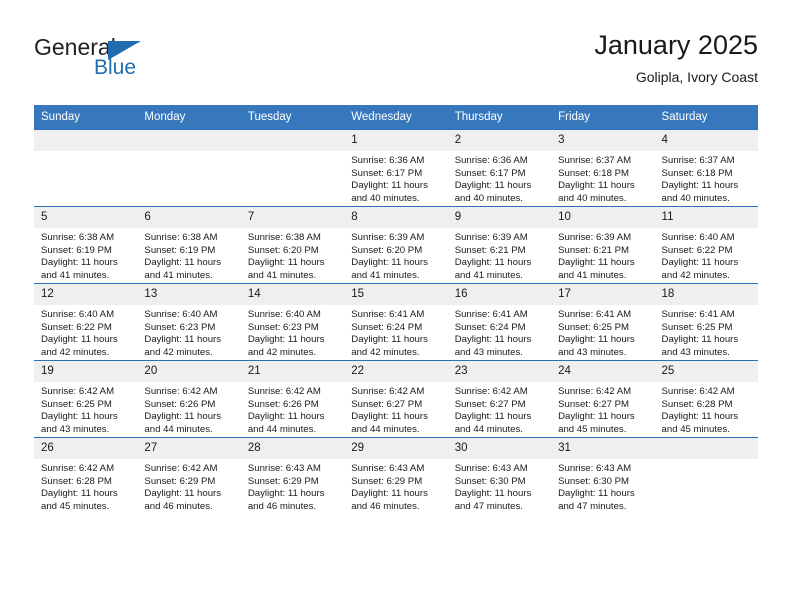 The width and height of the screenshot is (792, 612). Describe the element at coordinates (115, 67) in the screenshot. I see `brand-name-blue: Blue` at that location.